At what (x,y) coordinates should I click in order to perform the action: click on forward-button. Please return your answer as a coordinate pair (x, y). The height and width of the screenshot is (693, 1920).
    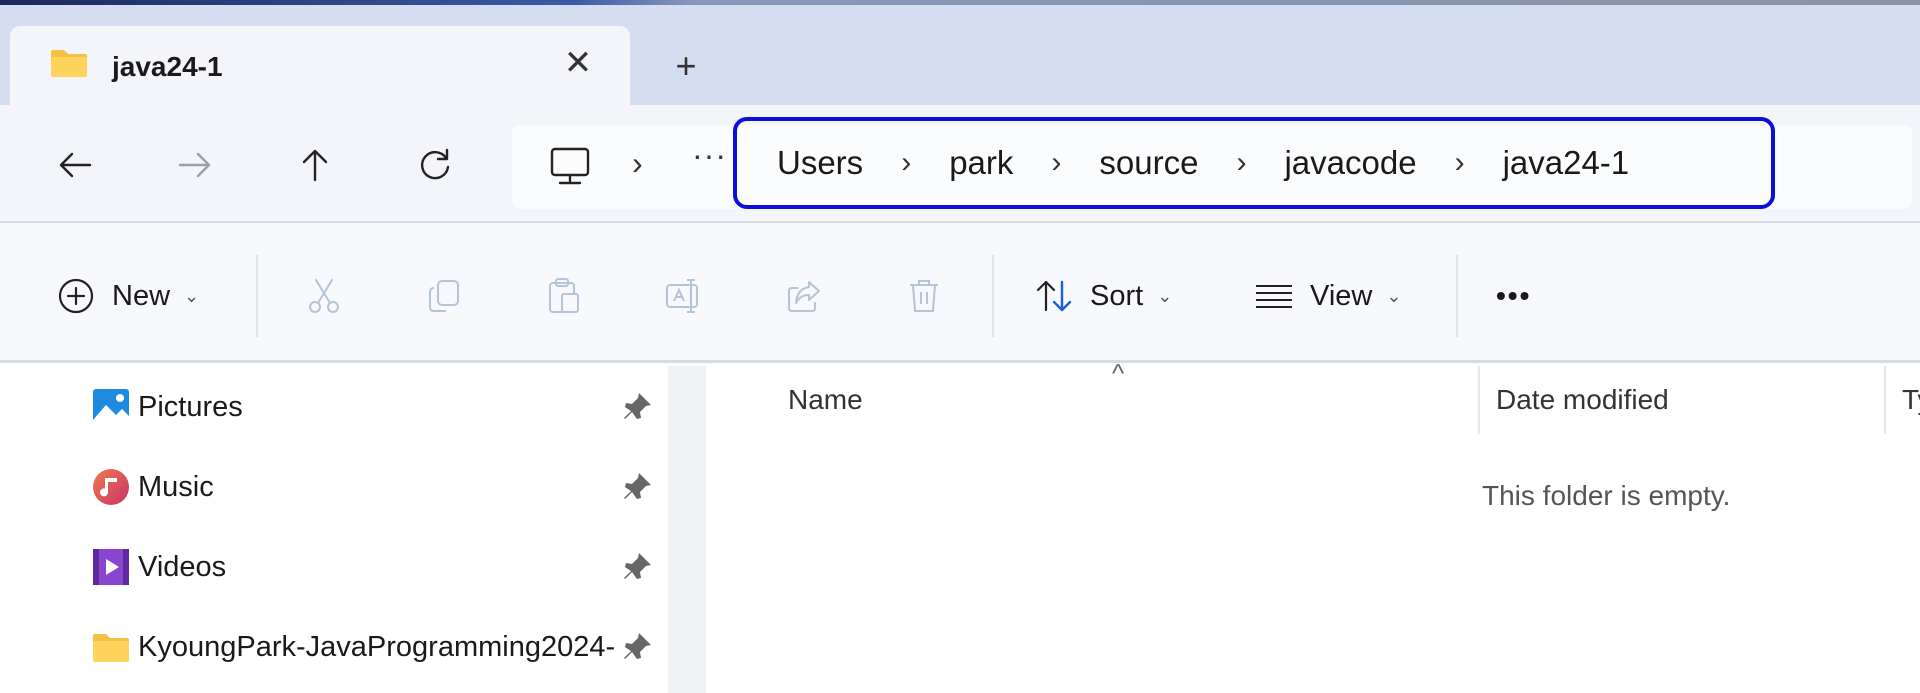
    Looking at the image, I should click on (195, 165).